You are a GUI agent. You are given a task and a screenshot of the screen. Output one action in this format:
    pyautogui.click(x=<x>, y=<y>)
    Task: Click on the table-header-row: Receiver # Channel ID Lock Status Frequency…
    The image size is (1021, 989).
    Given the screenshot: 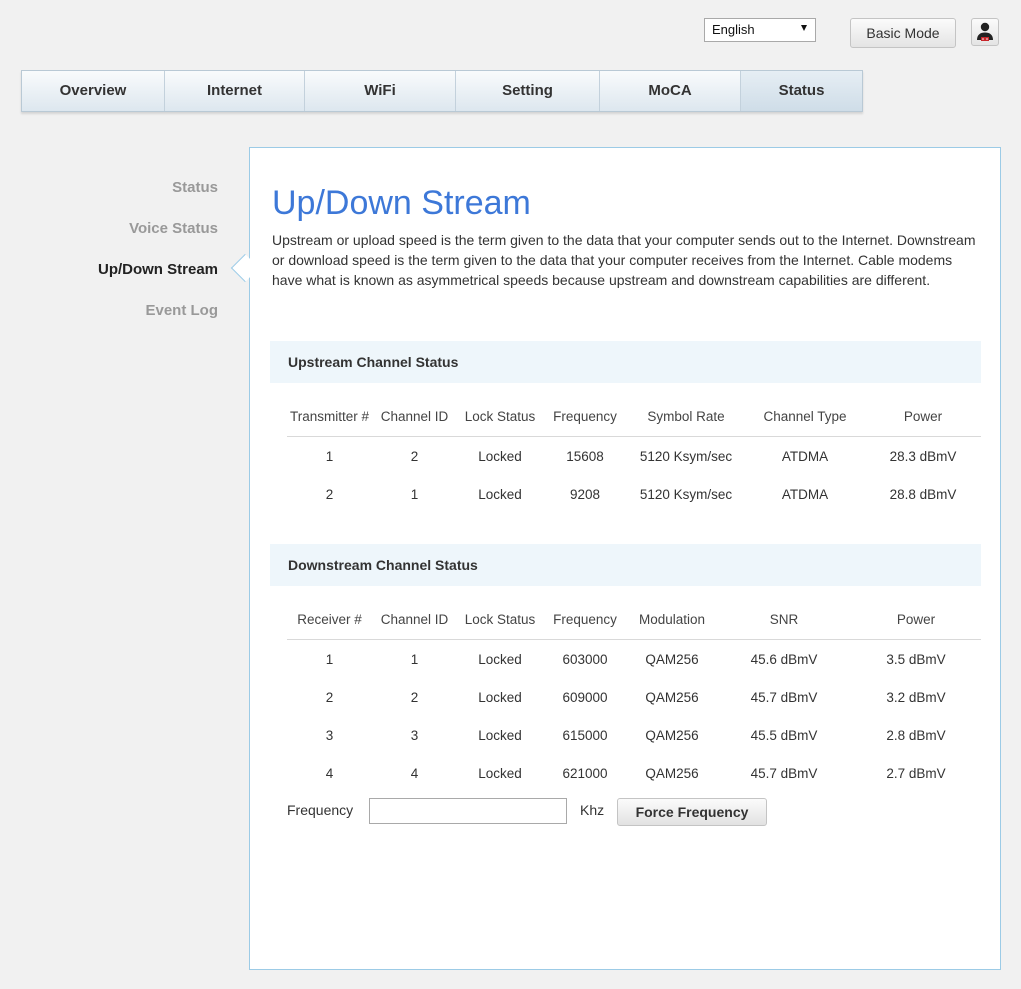 What is the action you would take?
    pyautogui.click(x=634, y=619)
    